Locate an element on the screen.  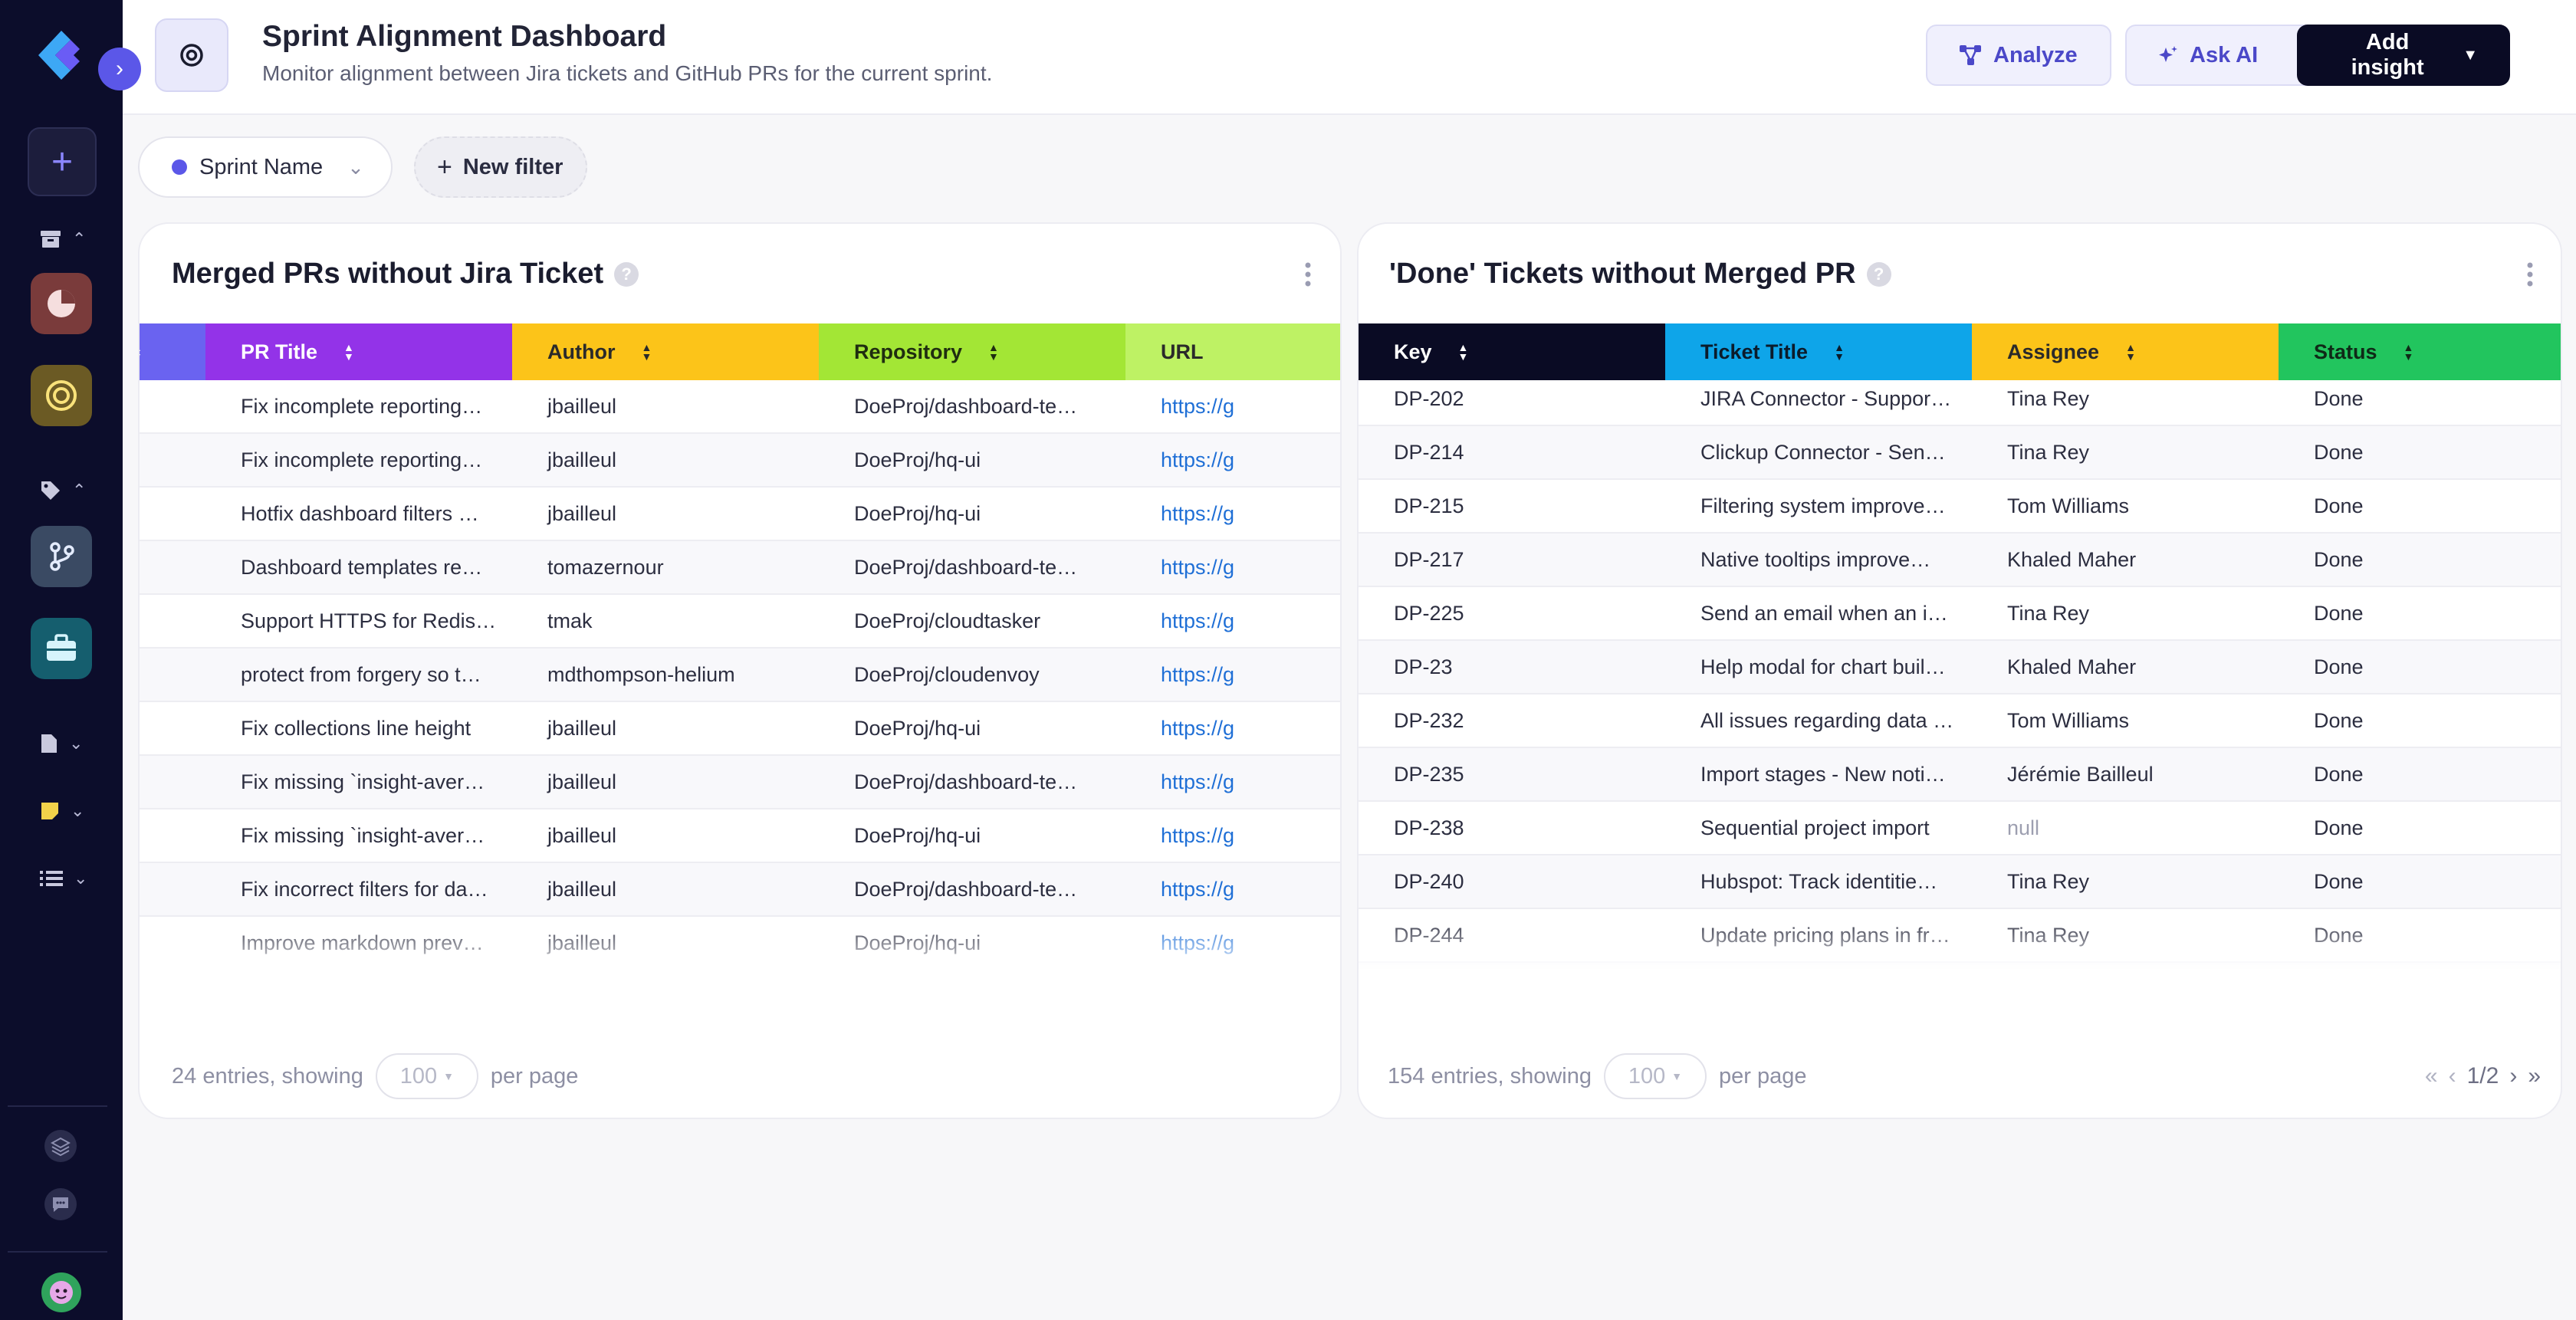
column-header: ▲▼ is located at coordinates (172, 351).